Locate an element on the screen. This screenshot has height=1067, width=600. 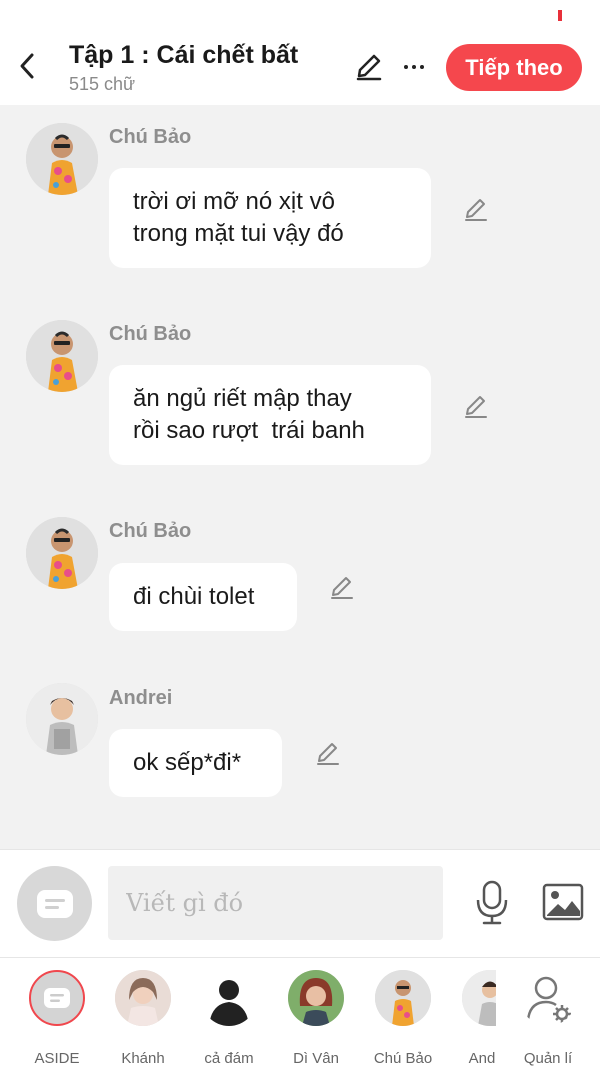
character-label: cả đám is located at coordinates (229, 1058).